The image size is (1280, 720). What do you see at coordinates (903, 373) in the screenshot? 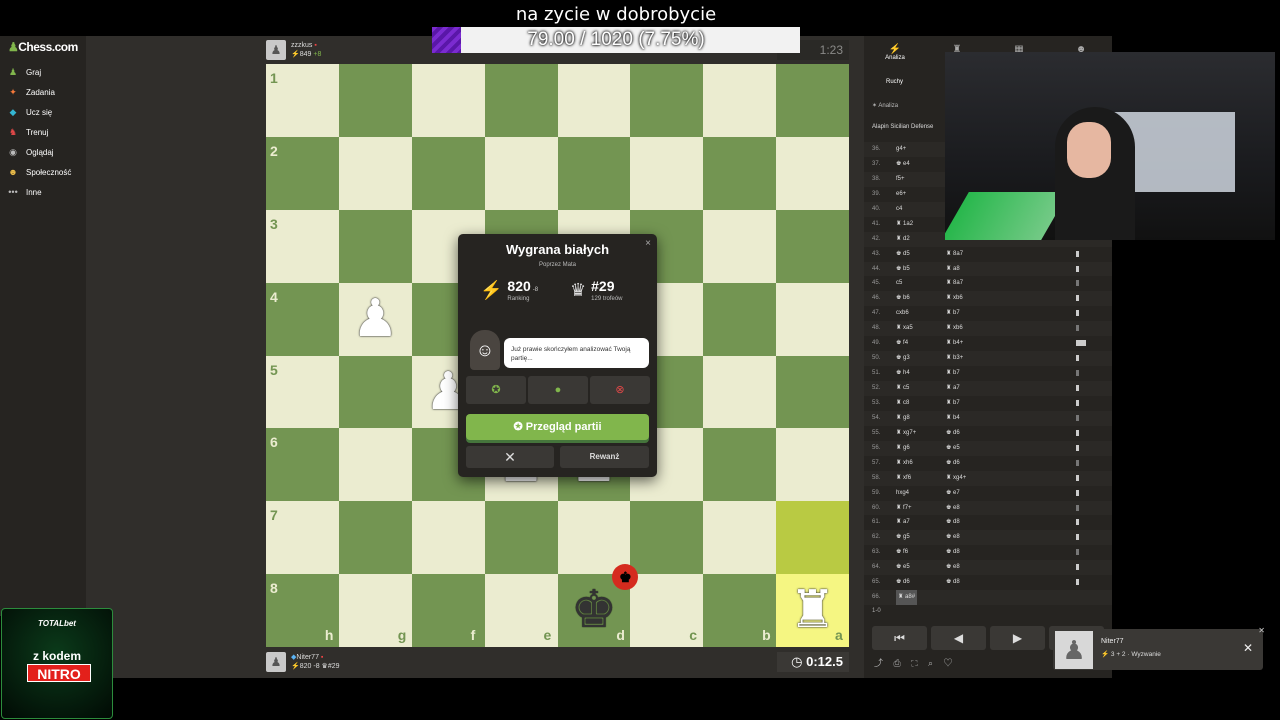
I see `white-move: ♚ h4` at bounding box center [903, 373].